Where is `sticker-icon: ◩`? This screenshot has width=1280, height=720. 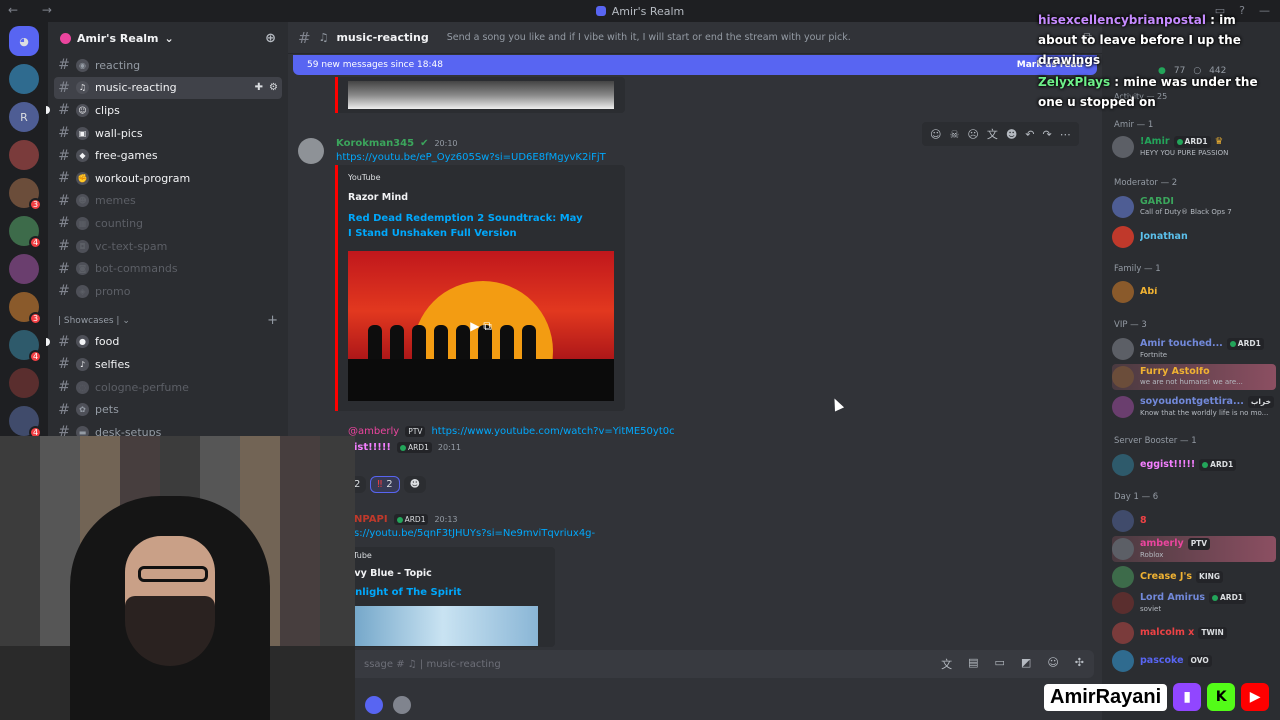 sticker-icon: ◩ is located at coordinates (1026, 664).